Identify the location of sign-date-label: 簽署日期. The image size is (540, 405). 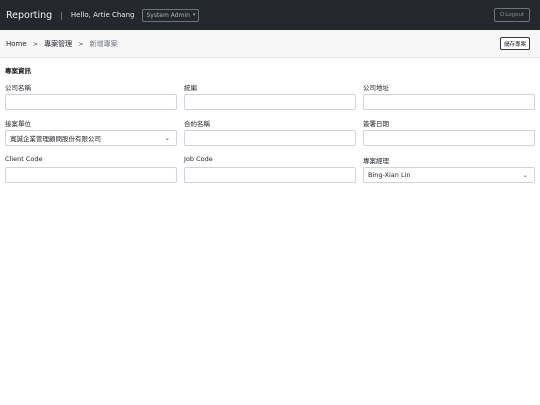
(376, 124).